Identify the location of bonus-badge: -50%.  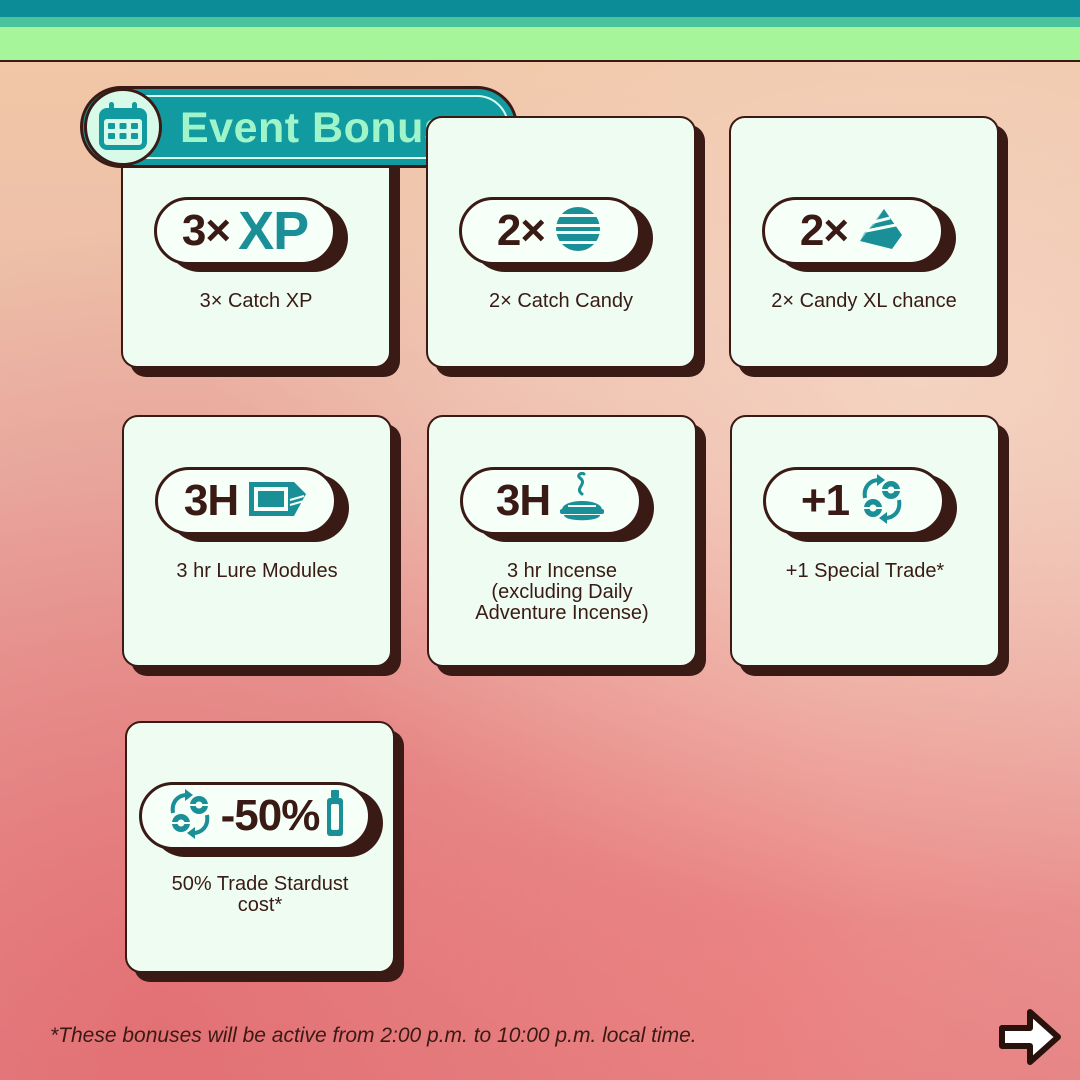
(255, 816).